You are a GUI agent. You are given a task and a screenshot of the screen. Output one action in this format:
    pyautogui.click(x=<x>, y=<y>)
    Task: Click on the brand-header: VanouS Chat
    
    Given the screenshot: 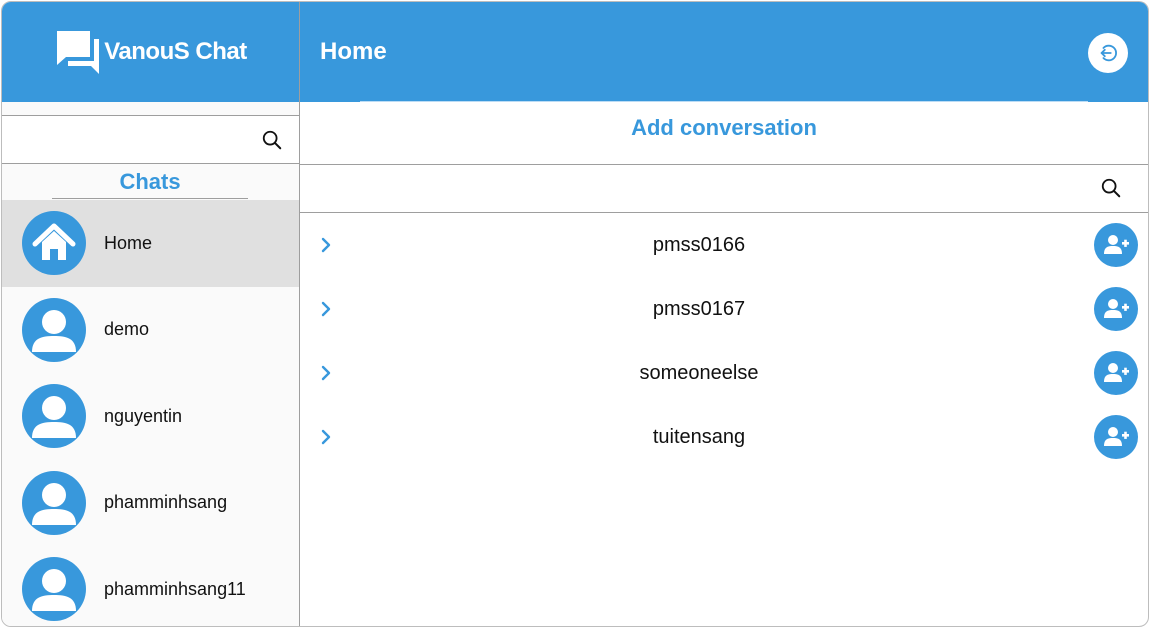 What is the action you would take?
    pyautogui.click(x=150, y=52)
    